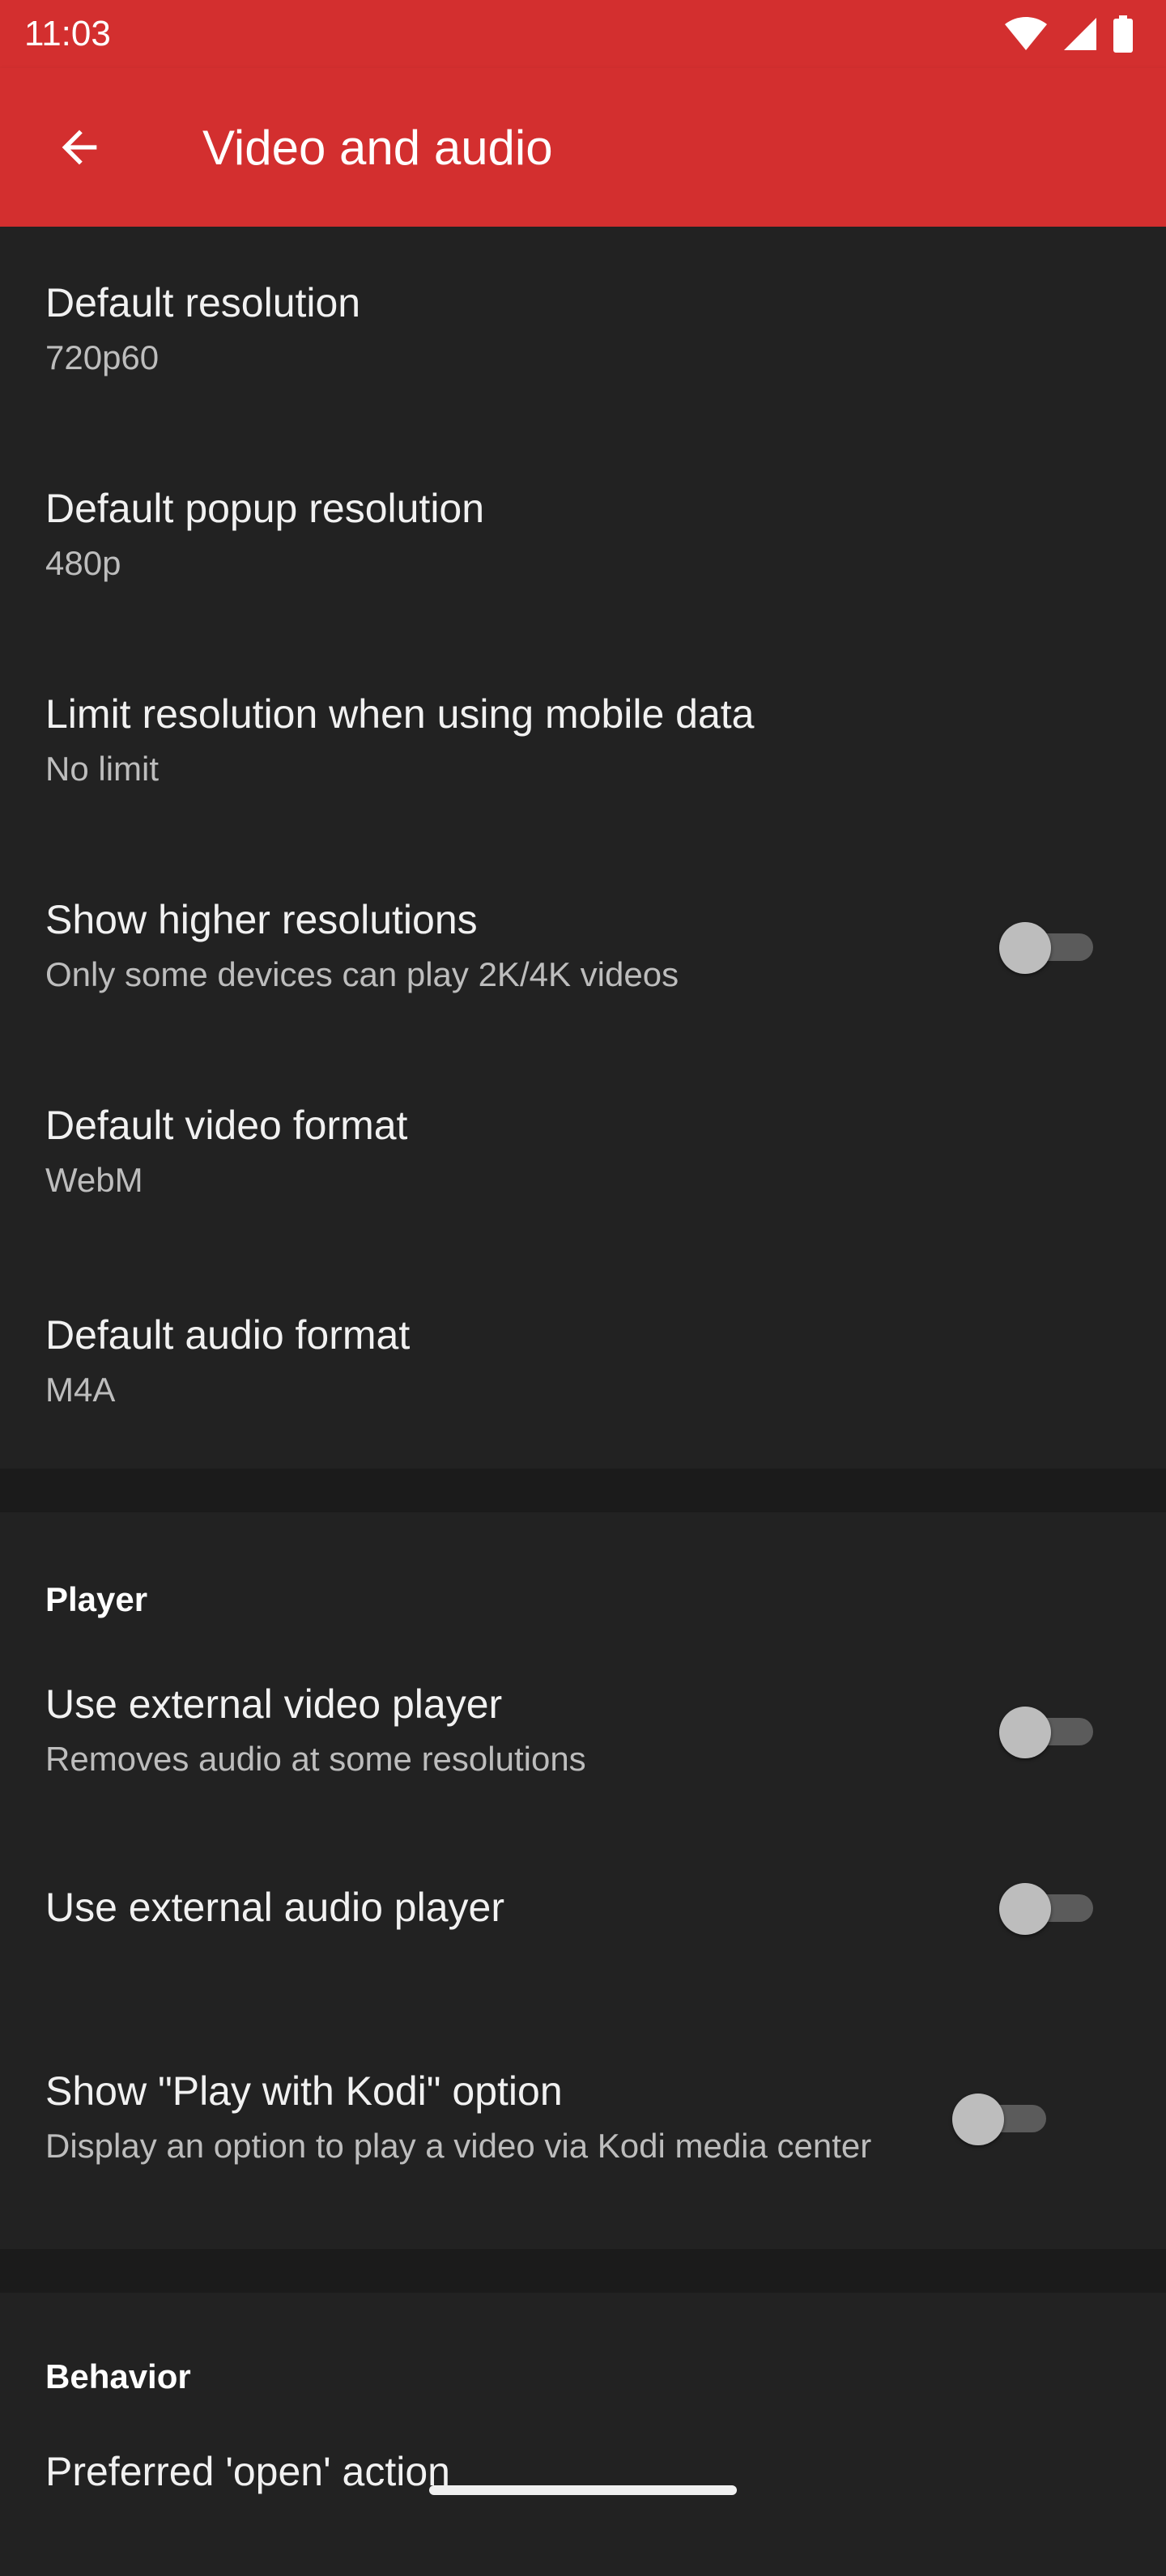  I want to click on back-button, so click(79, 147).